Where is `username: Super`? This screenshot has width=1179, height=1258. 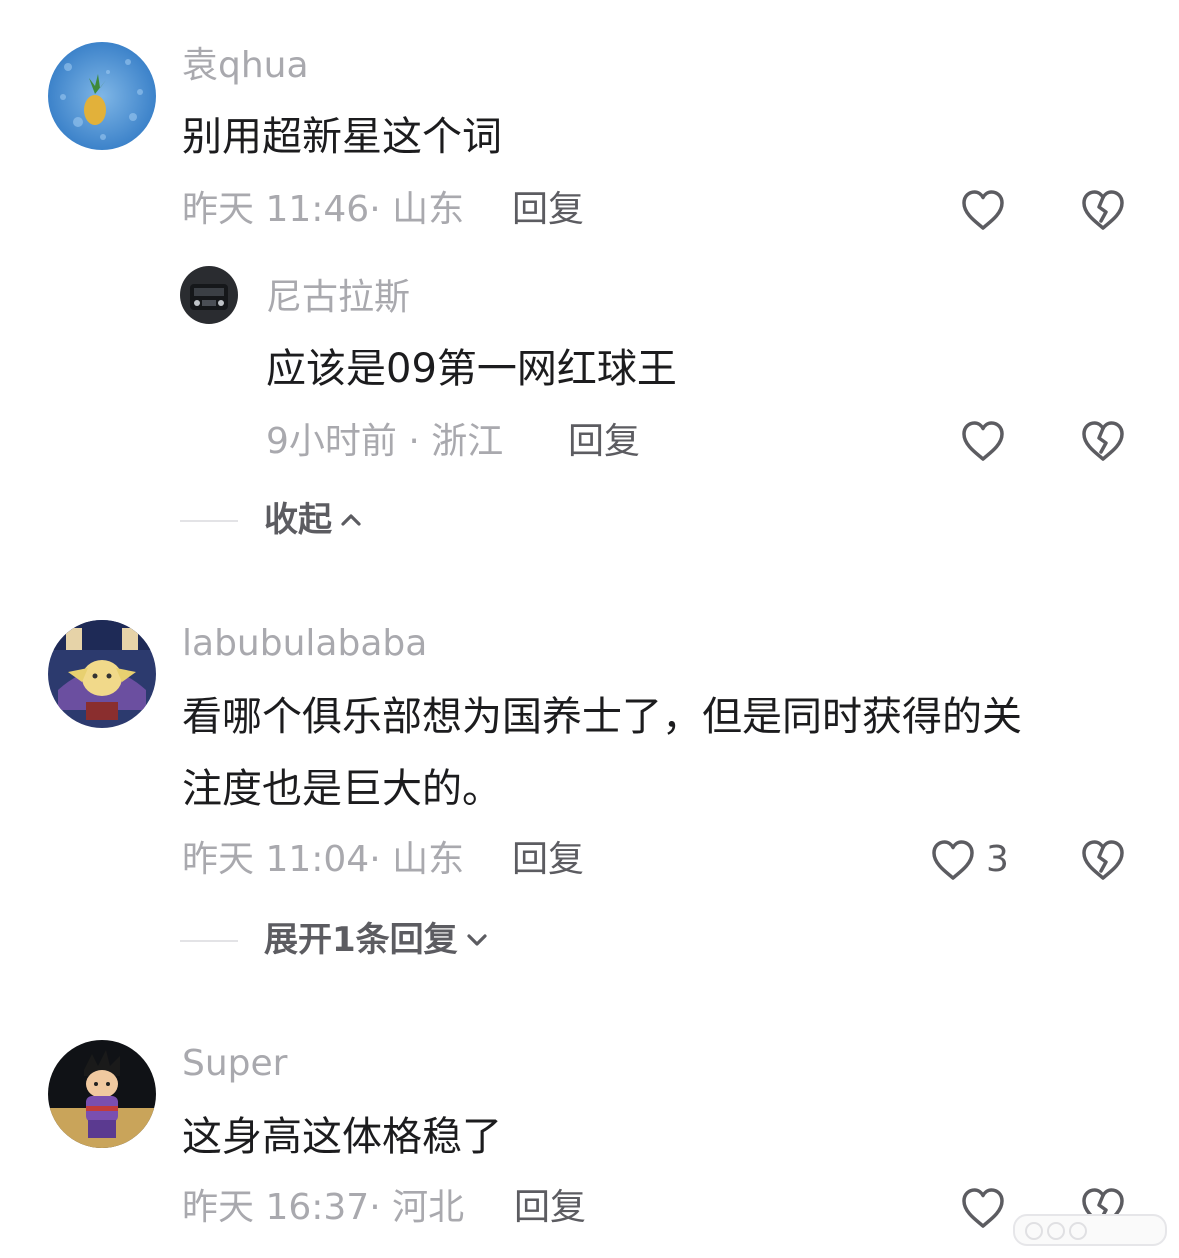
username: Super is located at coordinates (234, 1064).